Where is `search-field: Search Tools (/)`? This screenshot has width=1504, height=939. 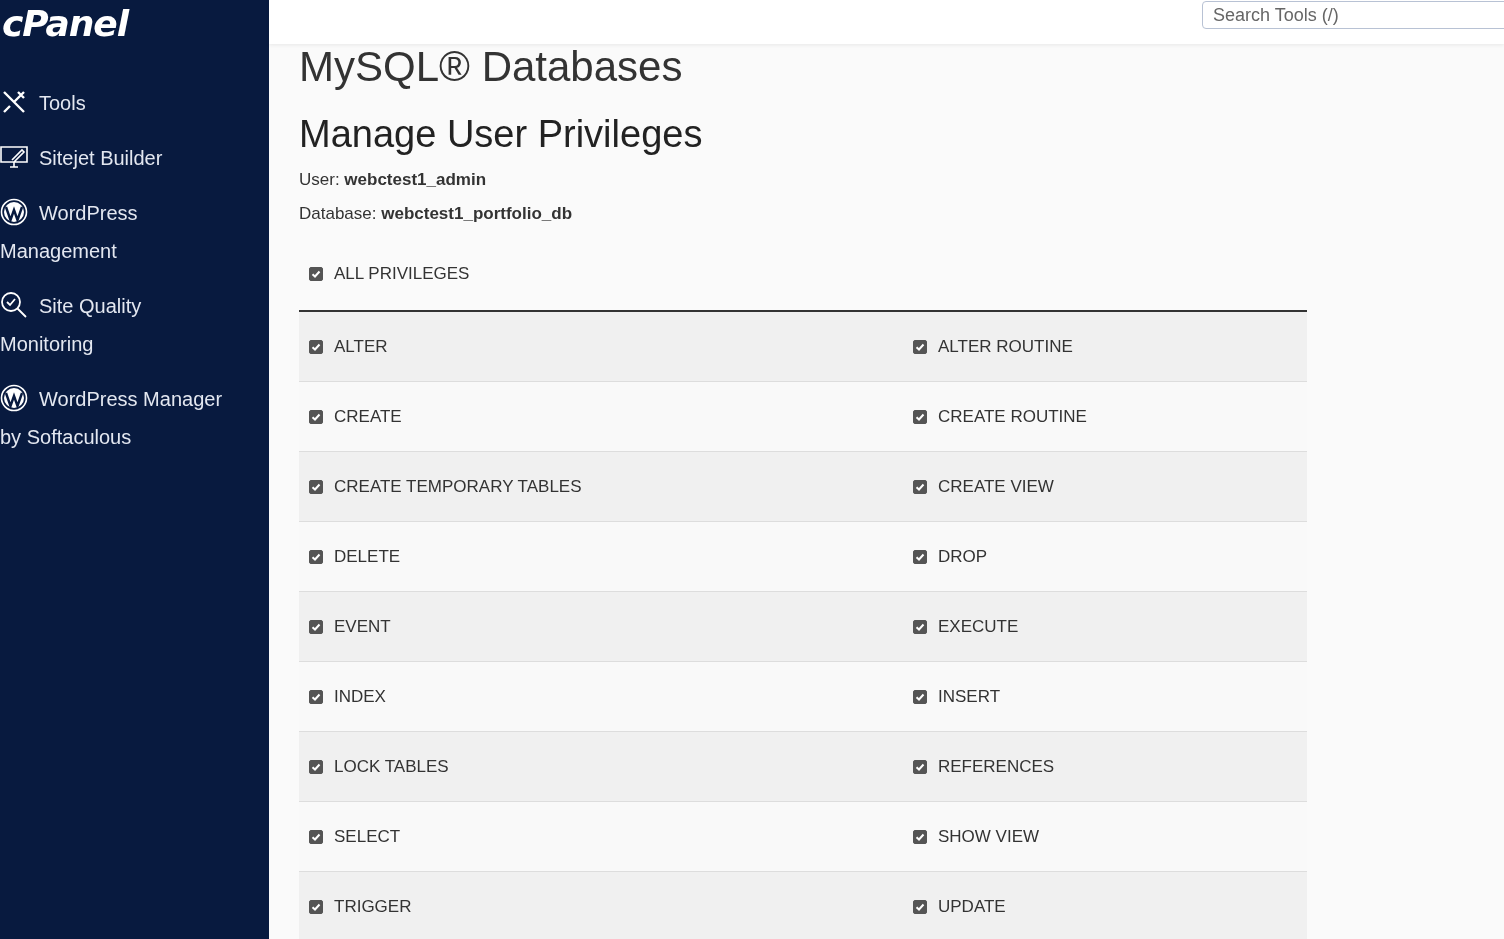 search-field: Search Tools (/) is located at coordinates (1353, 15).